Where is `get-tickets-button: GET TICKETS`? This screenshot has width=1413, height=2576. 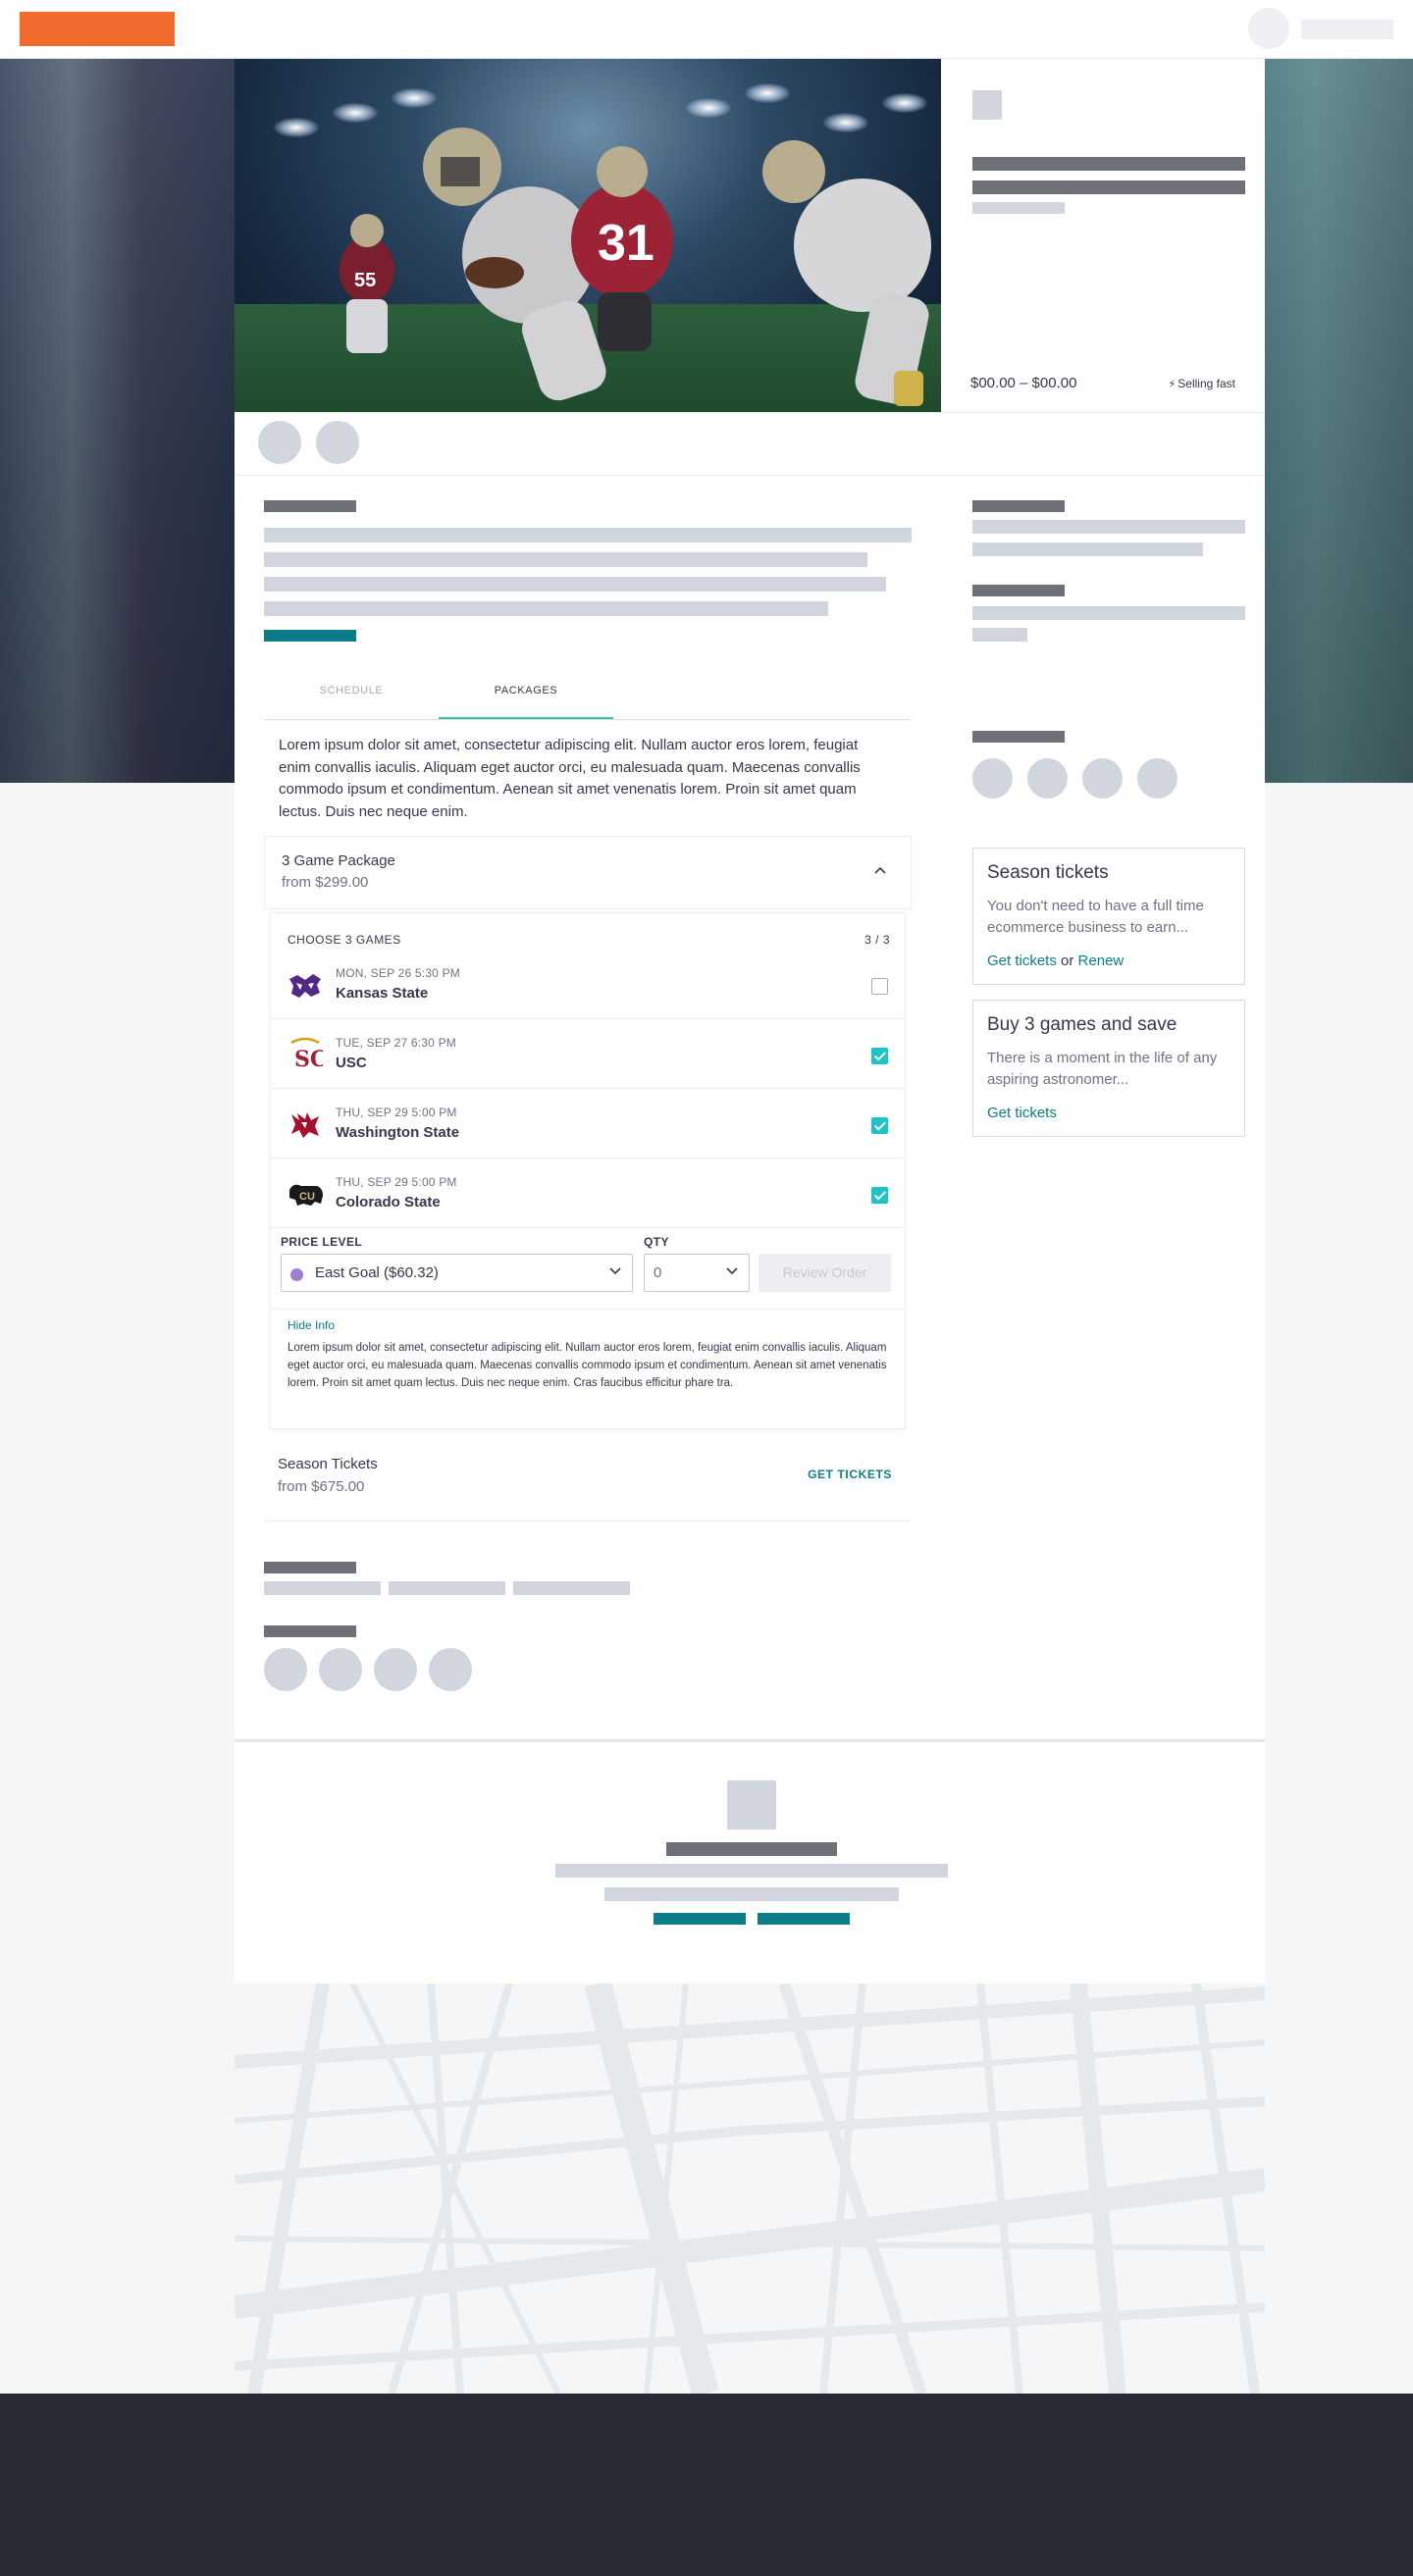
get-tickets-button: GET TICKETS is located at coordinates (850, 1474).